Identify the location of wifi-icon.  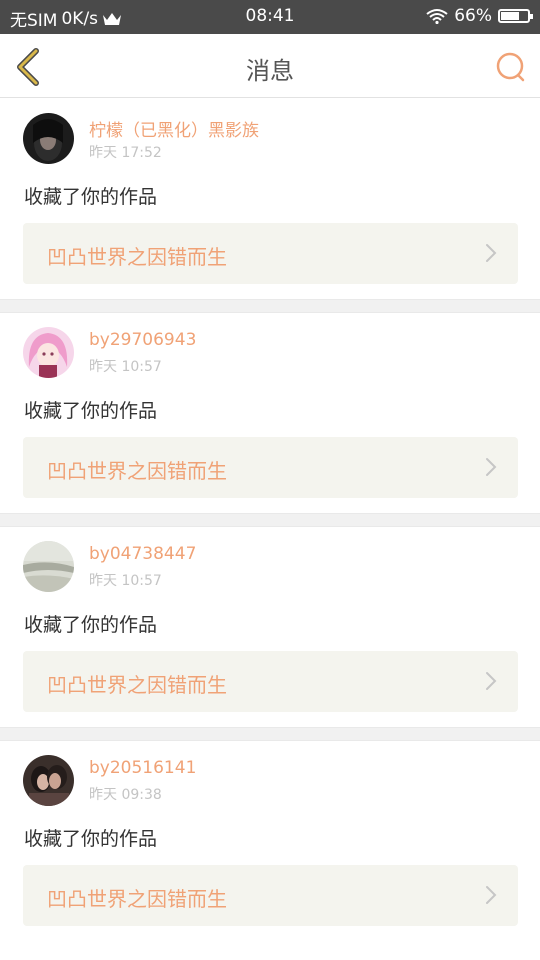
(437, 16).